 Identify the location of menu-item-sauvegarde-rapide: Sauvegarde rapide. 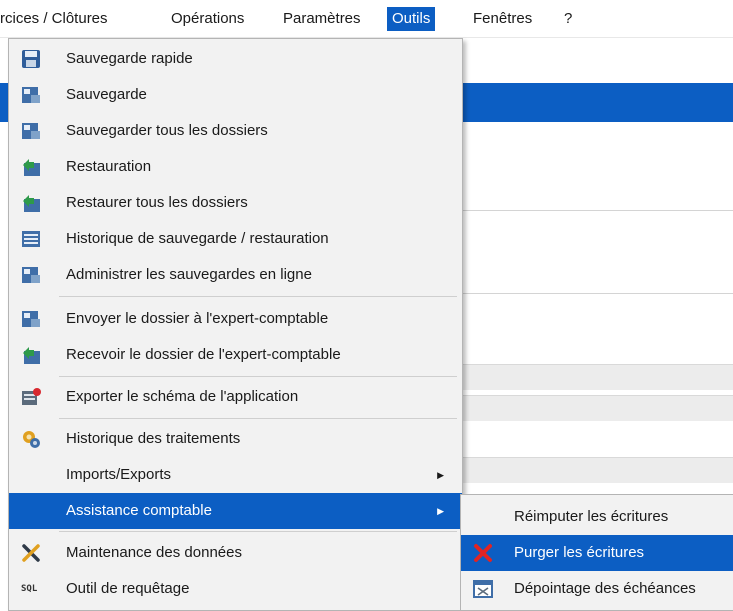
(235, 59).